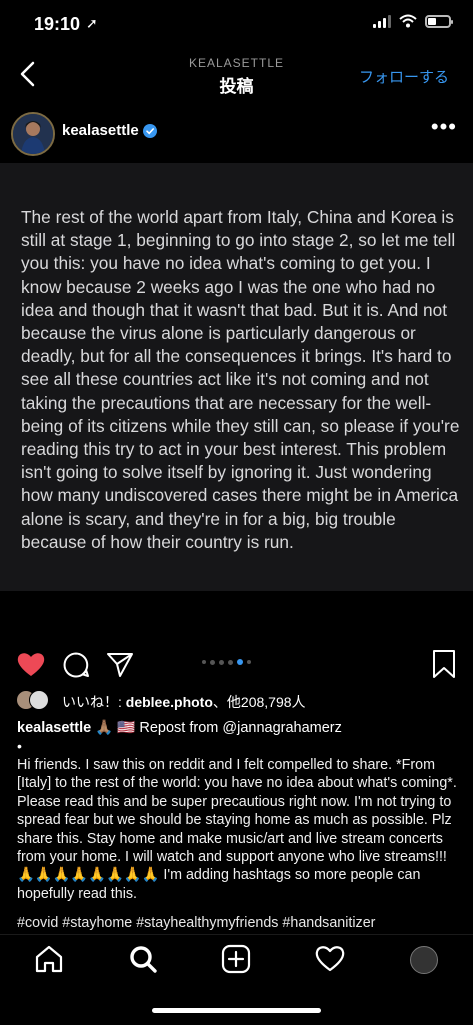 The height and width of the screenshot is (1025, 473). Describe the element at coordinates (439, 21) in the screenshot. I see `battery-icon` at that location.